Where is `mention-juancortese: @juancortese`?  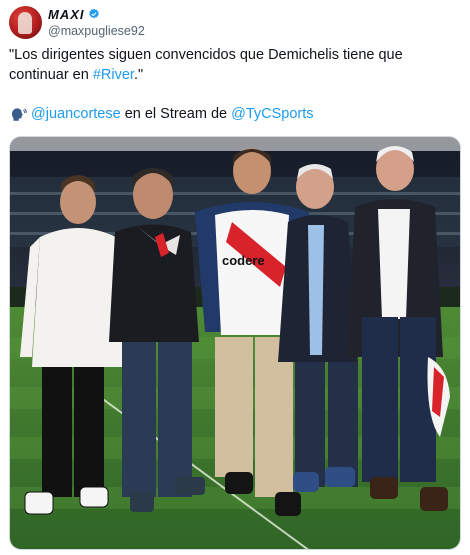 mention-juancortese: @juancortese is located at coordinates (76, 114).